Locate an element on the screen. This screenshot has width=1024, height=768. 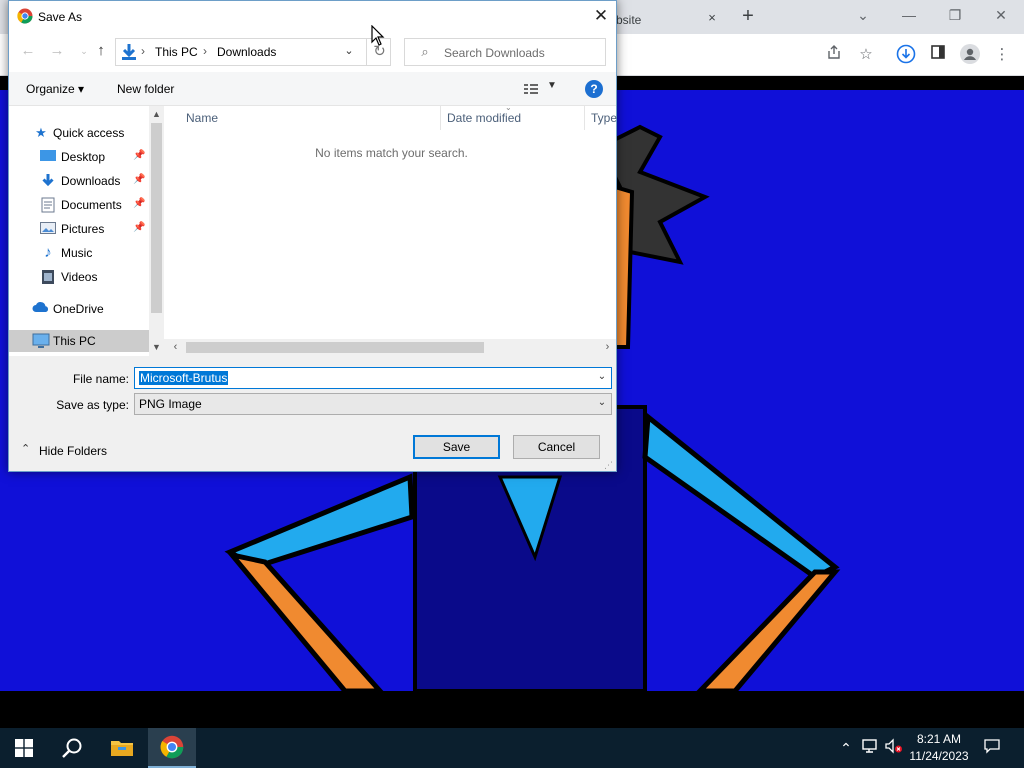
nav-item-label: Quick access is located at coordinates (89, 133).